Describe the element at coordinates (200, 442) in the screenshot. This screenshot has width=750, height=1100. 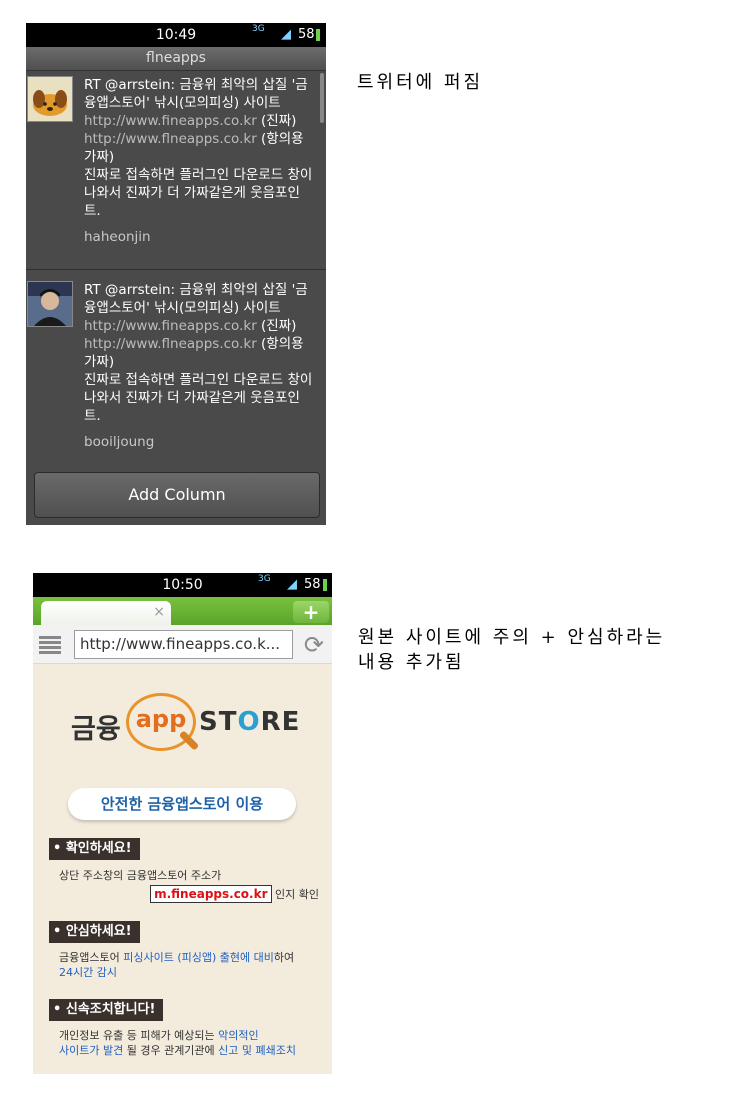
I see `tweet-username: booiljoung` at that location.